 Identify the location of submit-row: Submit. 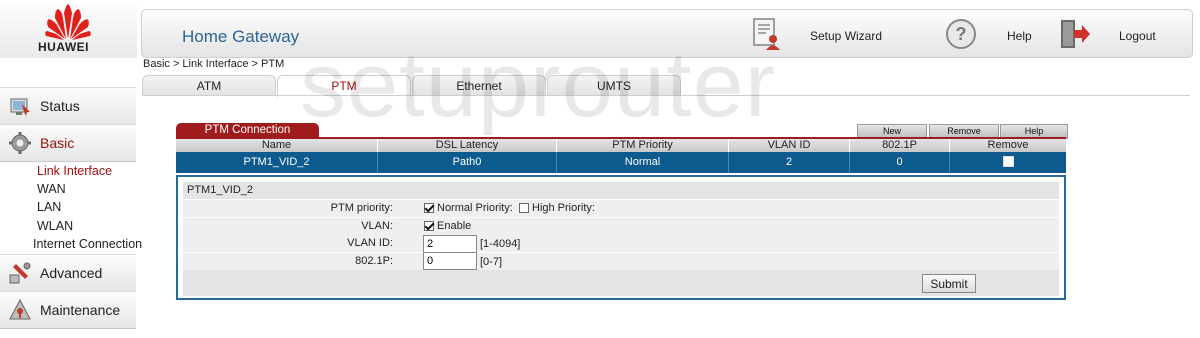
(621, 283).